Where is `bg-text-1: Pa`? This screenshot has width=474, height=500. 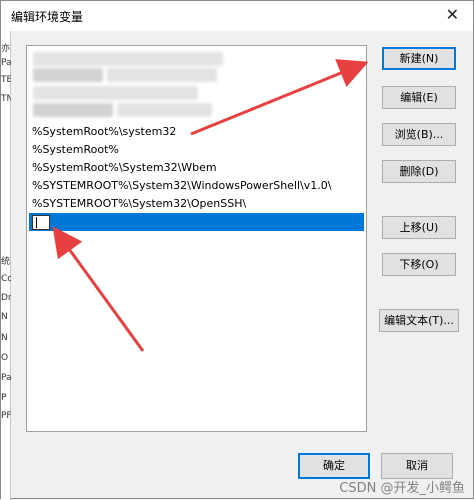
bg-text-1: Pa is located at coordinates (6, 63).